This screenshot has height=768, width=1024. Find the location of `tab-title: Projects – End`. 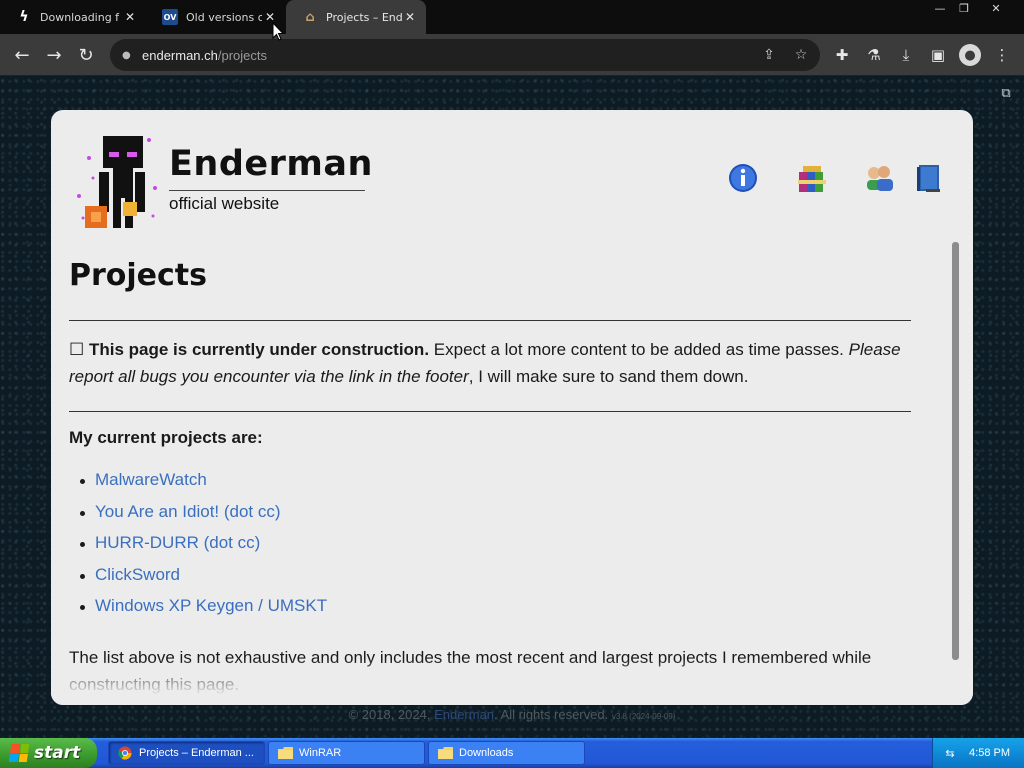

tab-title: Projects – End is located at coordinates (364, 17).